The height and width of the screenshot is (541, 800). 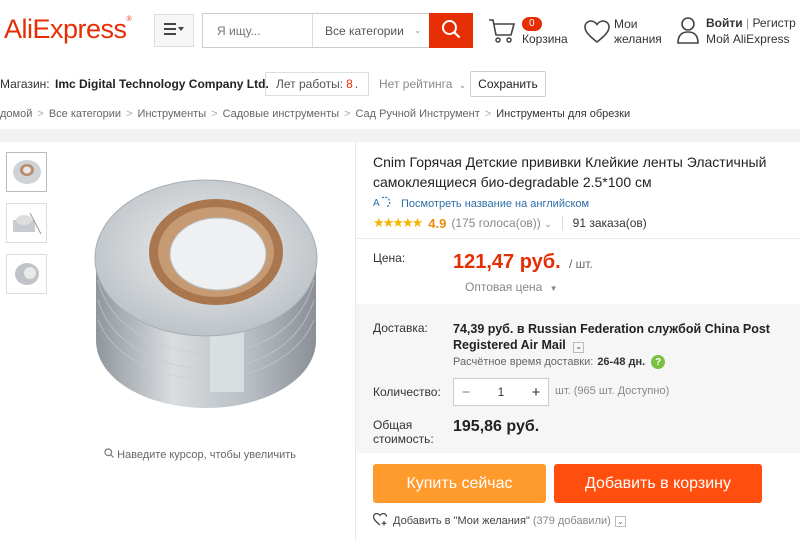 I want to click on wholesale-label: Оптовая цена, so click(x=504, y=287).